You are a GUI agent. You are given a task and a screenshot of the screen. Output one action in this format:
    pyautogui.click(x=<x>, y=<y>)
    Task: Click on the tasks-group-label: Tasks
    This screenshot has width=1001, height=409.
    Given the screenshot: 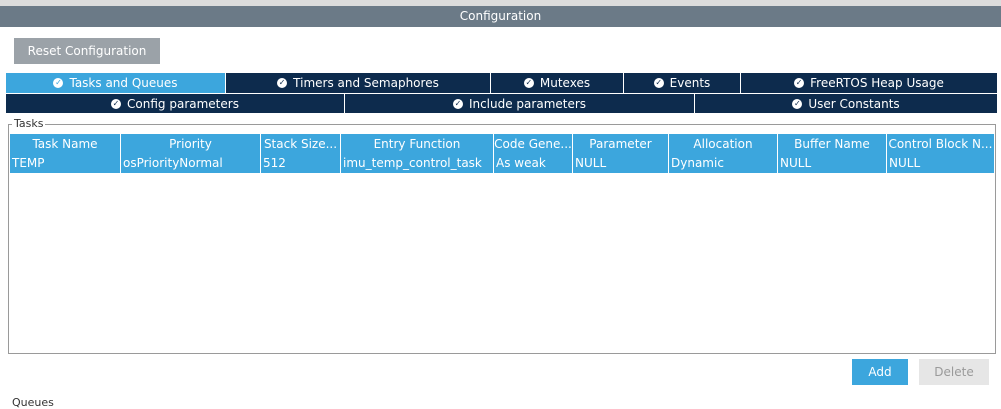 What is the action you would take?
    pyautogui.click(x=29, y=123)
    